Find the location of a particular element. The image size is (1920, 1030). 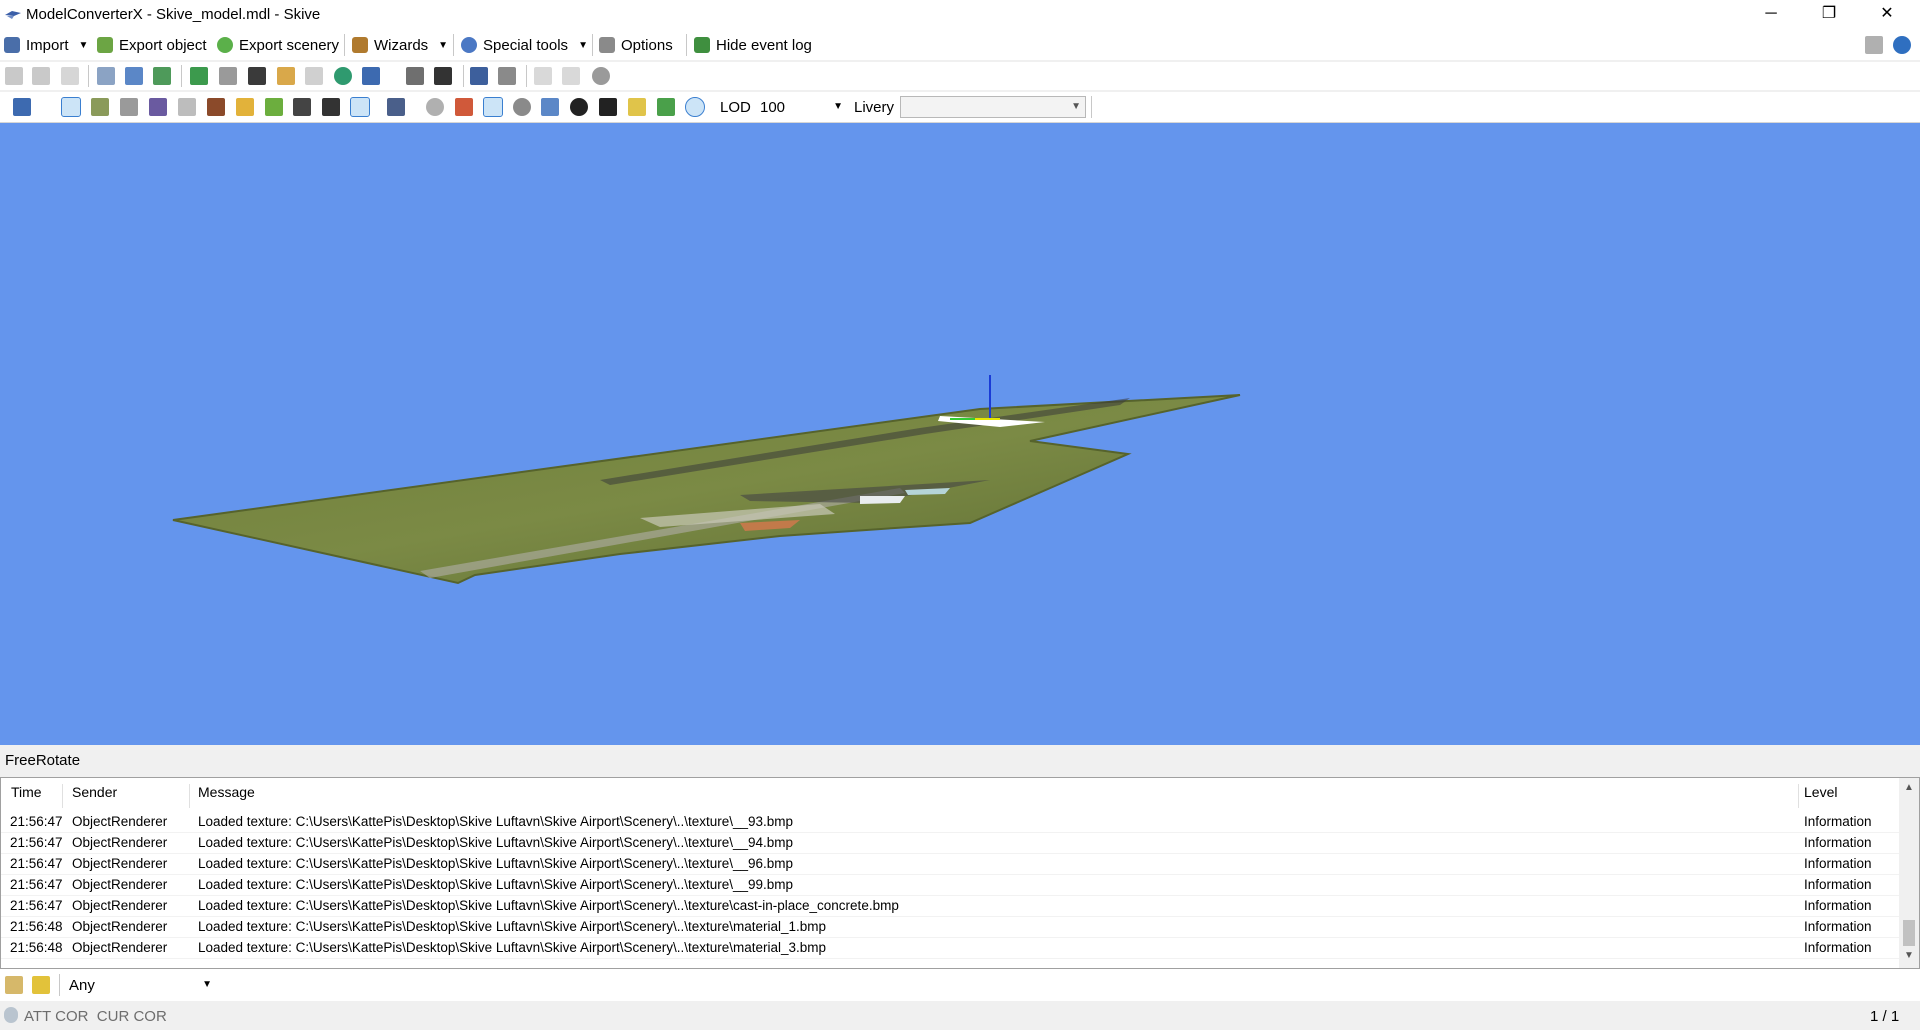

log-level: Information is located at coordinates (1838, 821).